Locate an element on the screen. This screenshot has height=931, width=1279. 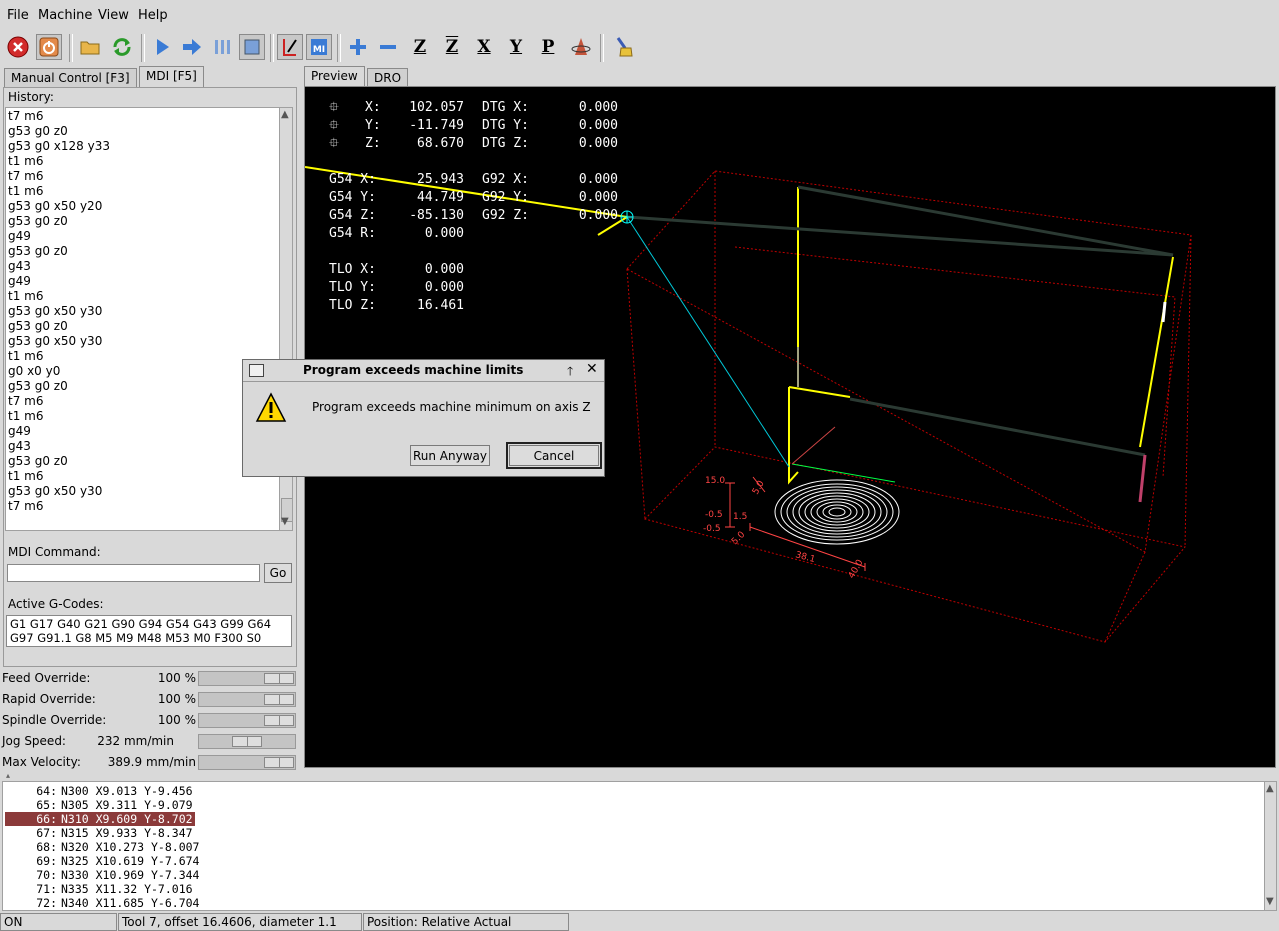
block-delete-icon is located at coordinates (290, 47).